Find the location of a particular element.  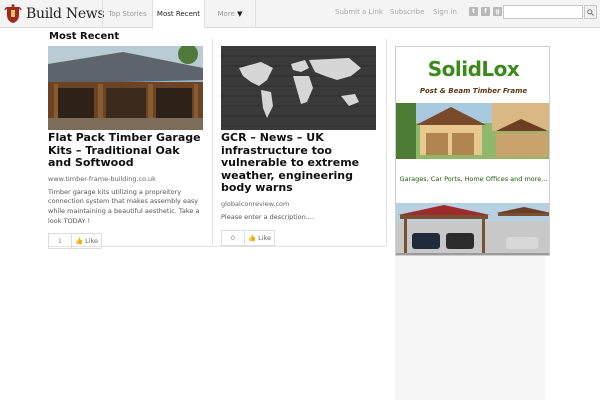

tab-more: More ▼ is located at coordinates (230, 14).